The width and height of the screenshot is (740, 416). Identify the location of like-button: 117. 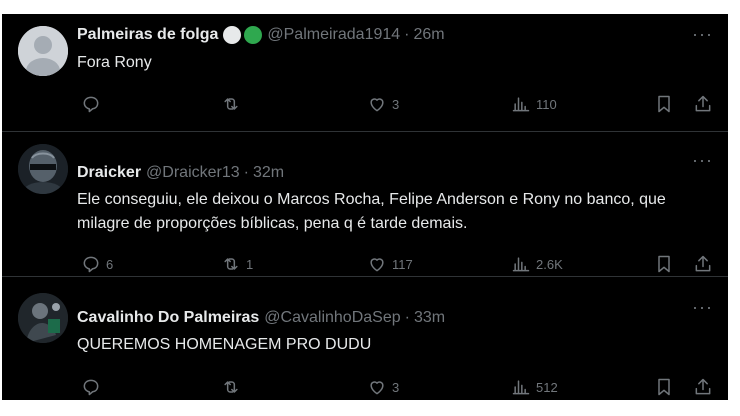
(390, 264).